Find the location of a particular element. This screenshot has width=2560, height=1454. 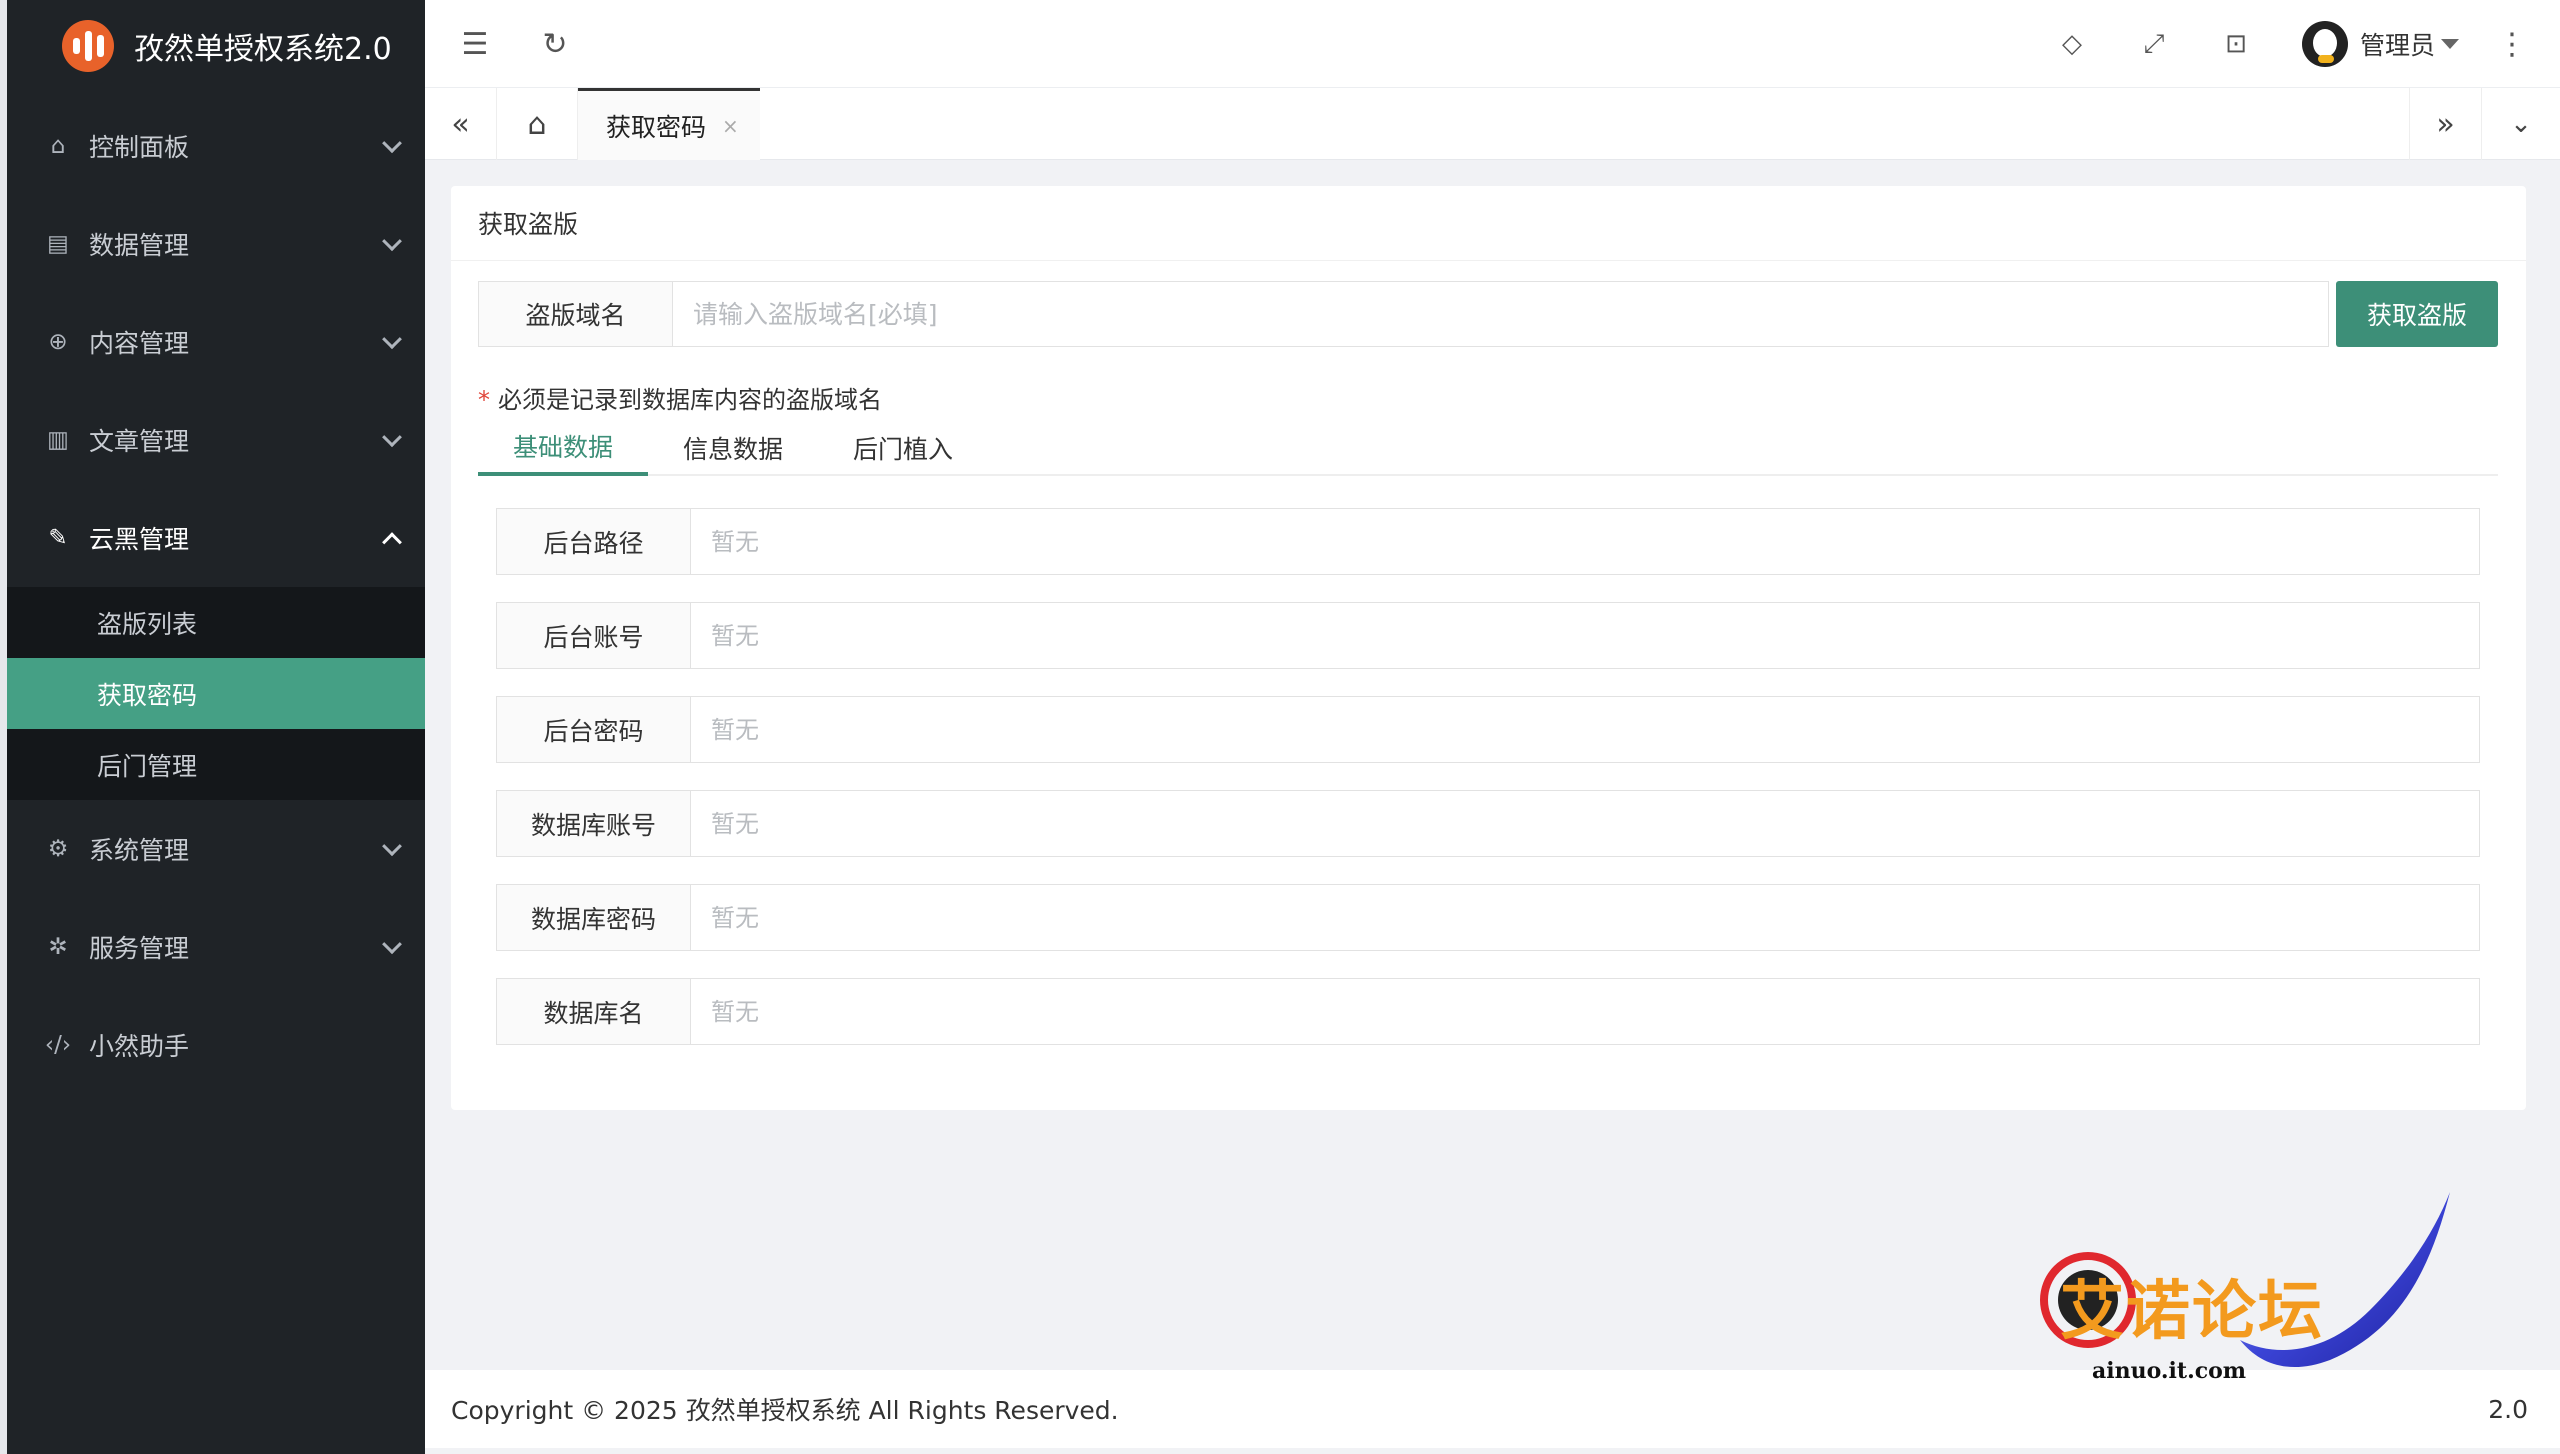

gear-icon: ⚙ is located at coordinates (58, 849).